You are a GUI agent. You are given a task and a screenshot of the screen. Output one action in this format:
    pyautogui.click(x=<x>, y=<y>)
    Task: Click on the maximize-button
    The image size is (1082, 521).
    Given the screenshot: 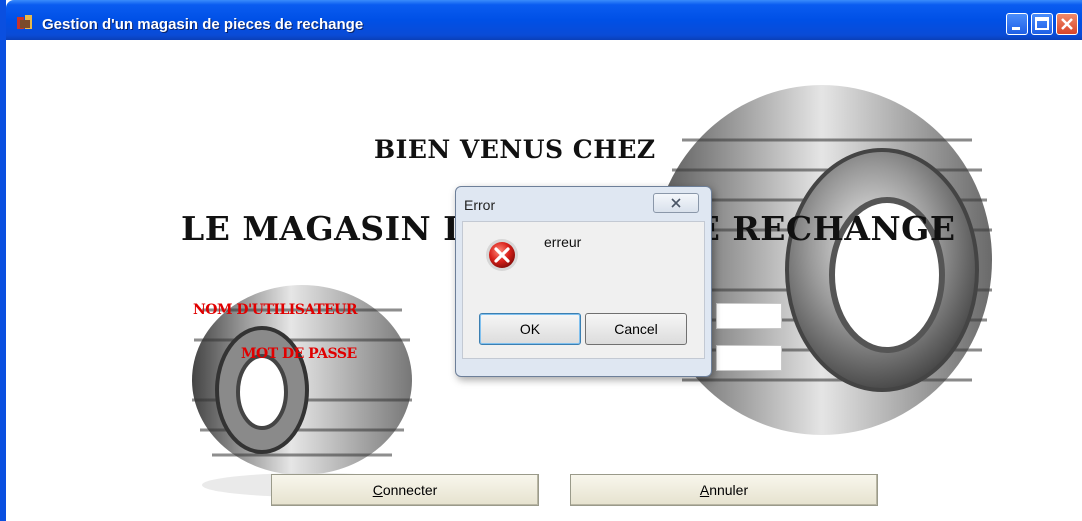 What is the action you would take?
    pyautogui.click(x=1042, y=24)
    